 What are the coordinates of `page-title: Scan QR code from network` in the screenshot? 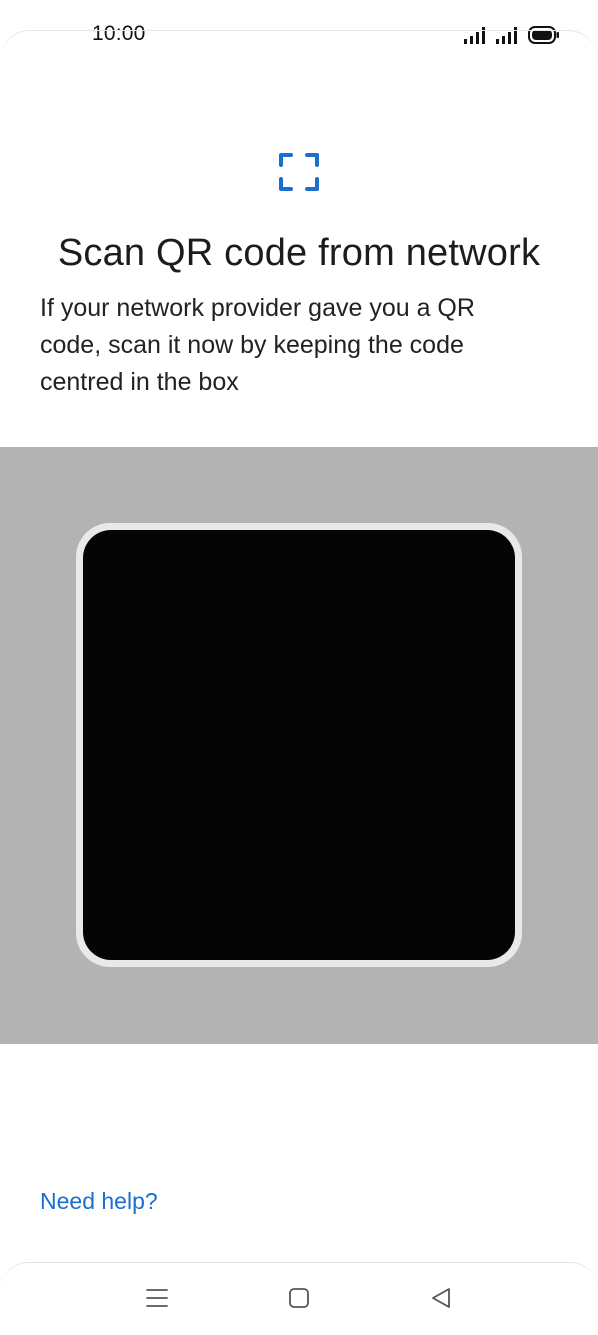 It's located at (299, 253).